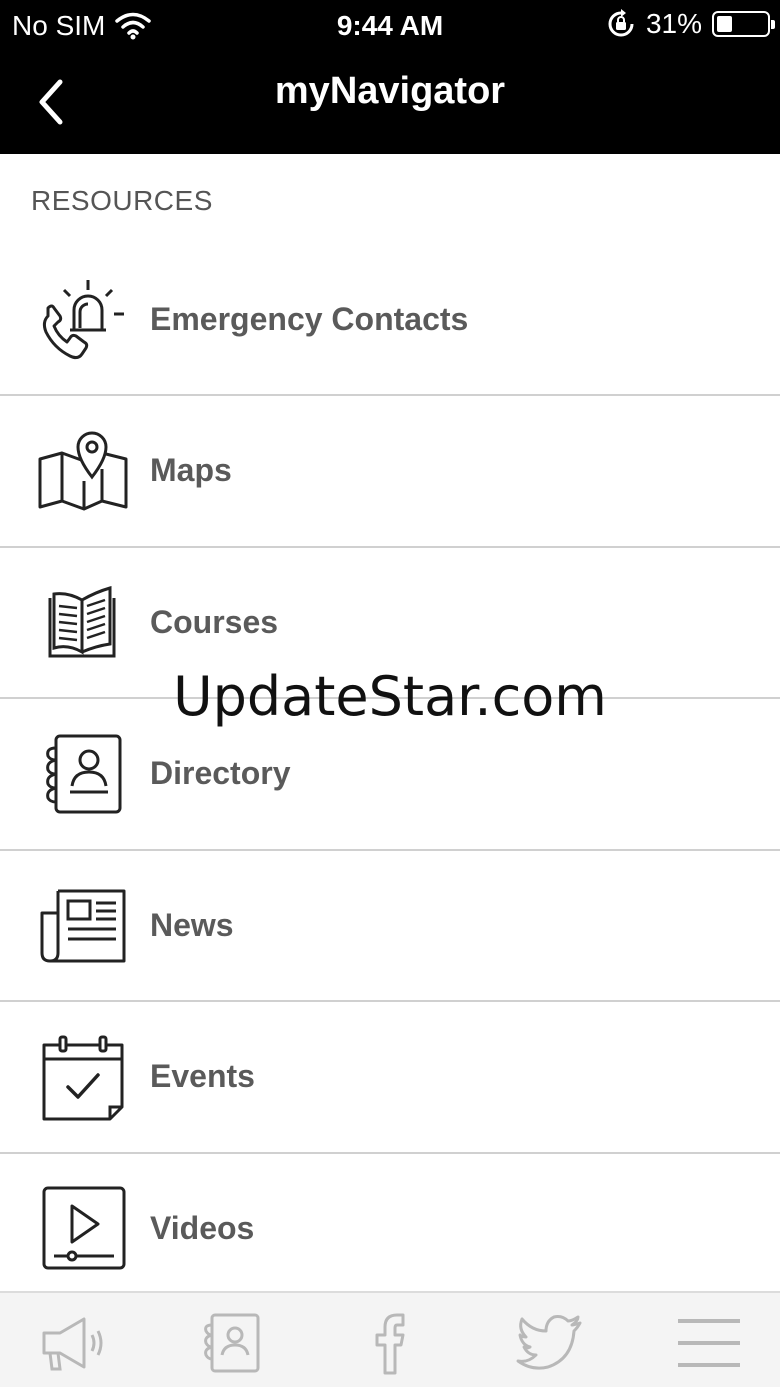 The height and width of the screenshot is (1387, 780). Describe the element at coordinates (390, 26) in the screenshot. I see `status-bar: No SIM 9:44 AM 31%` at that location.